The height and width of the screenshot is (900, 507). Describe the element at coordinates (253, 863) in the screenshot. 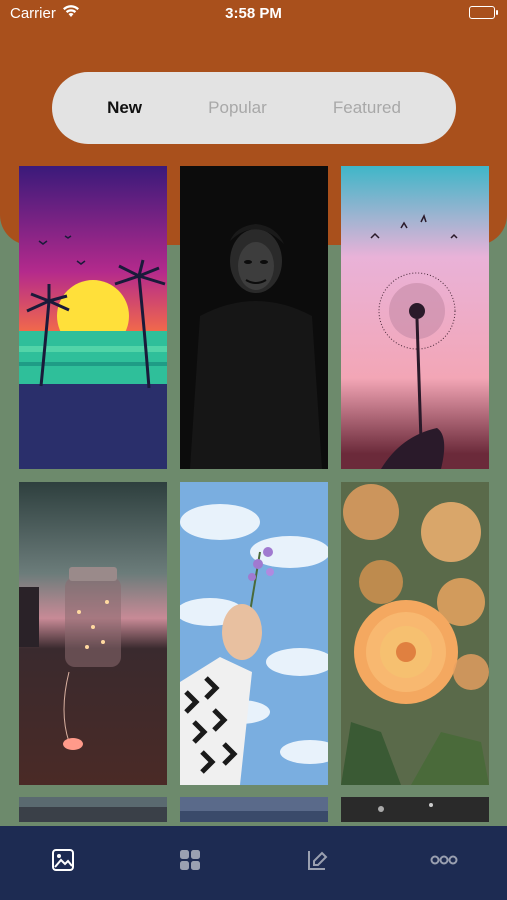

I see `bottom-tab-bar` at that location.